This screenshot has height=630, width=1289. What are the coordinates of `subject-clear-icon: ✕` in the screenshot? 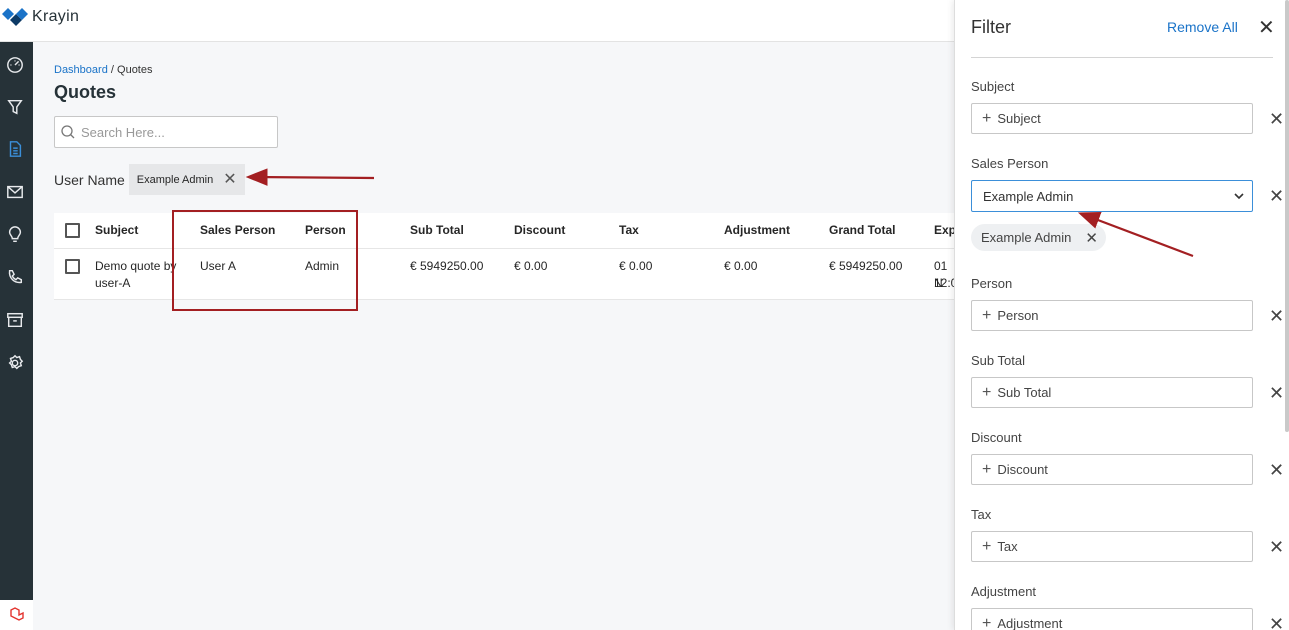 It's located at (1276, 119).